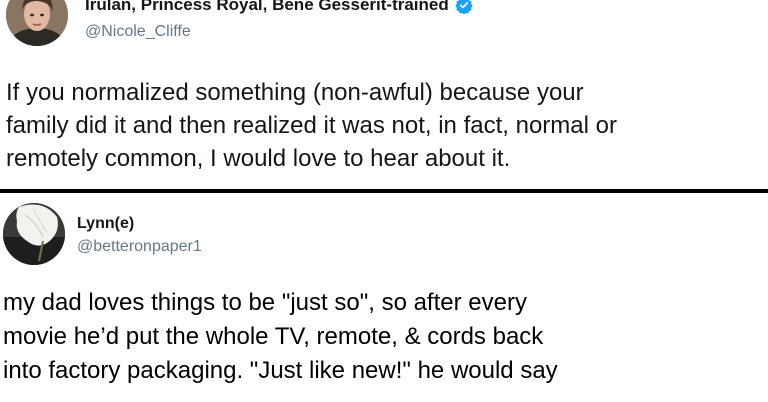 Image resolution: width=768 pixels, height=402 pixels. I want to click on verified-badge-icon, so click(464, 7).